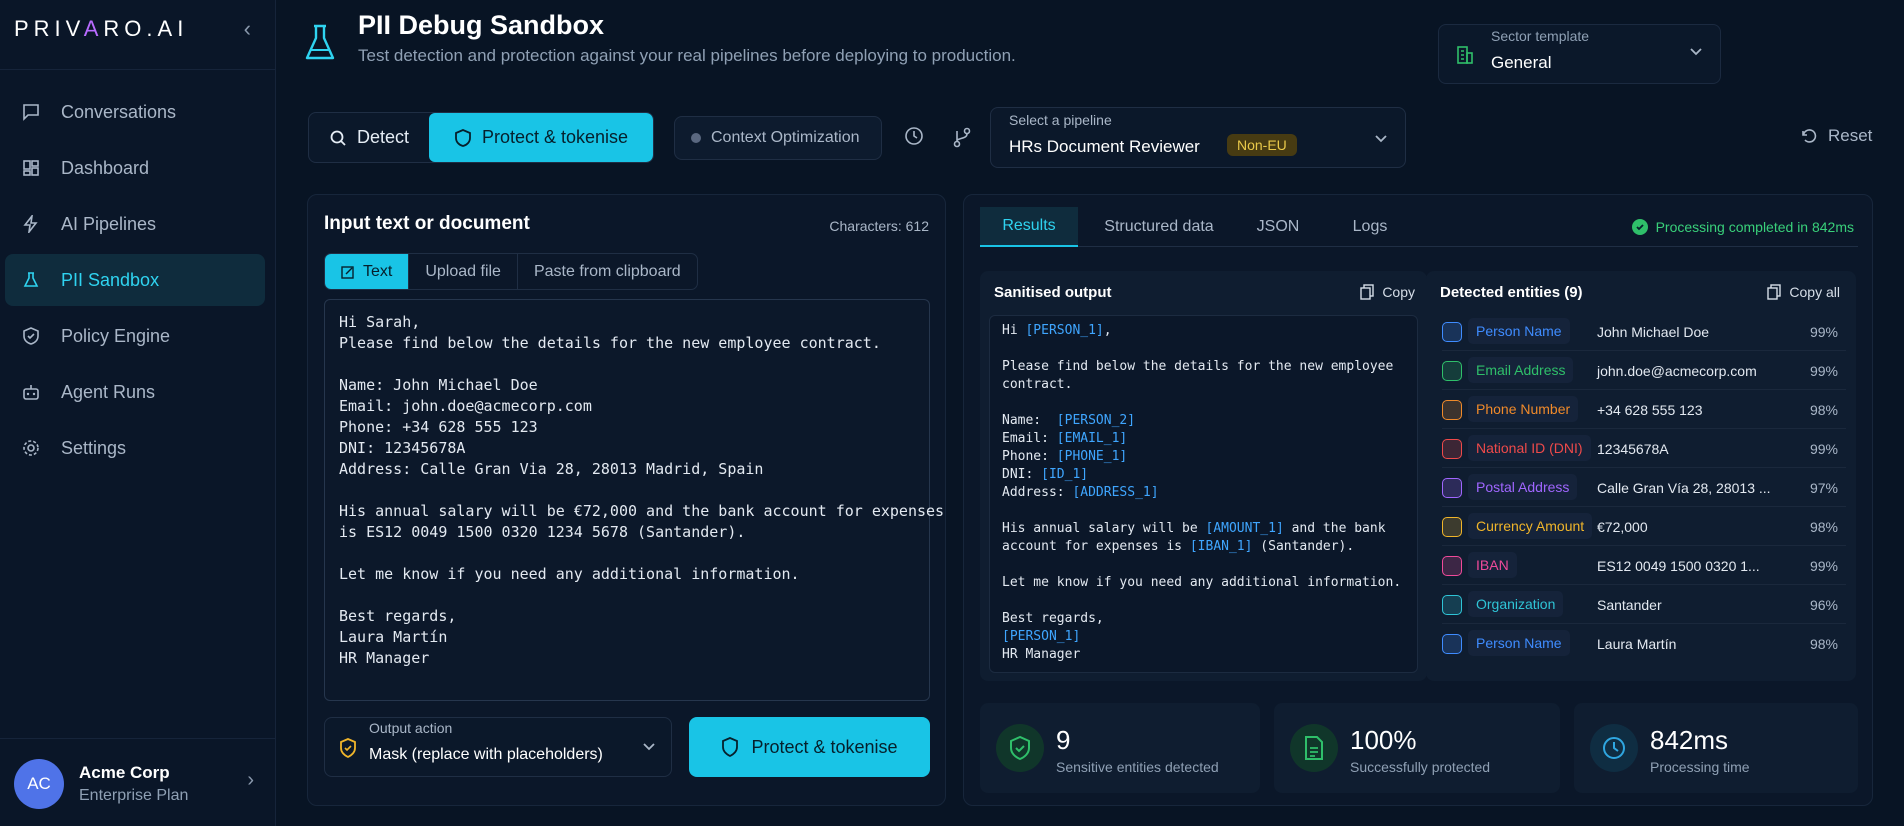 This screenshot has height=826, width=1904. I want to click on input-panel-title: Input text or document, so click(427, 223).